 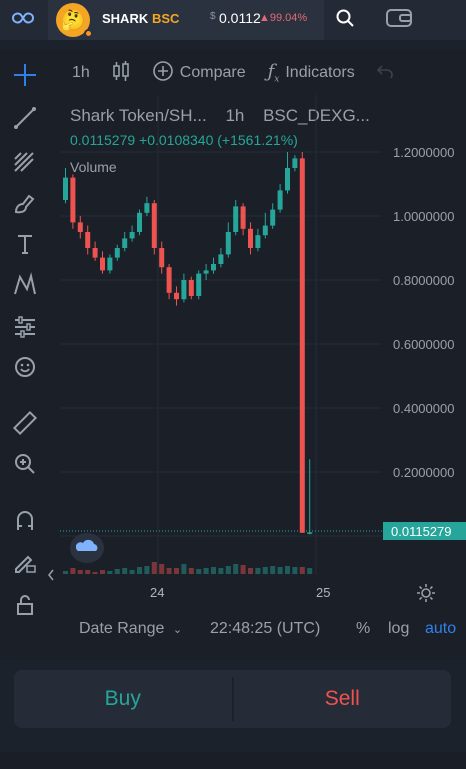 I want to click on zoom-in-icon, so click(x=25, y=466).